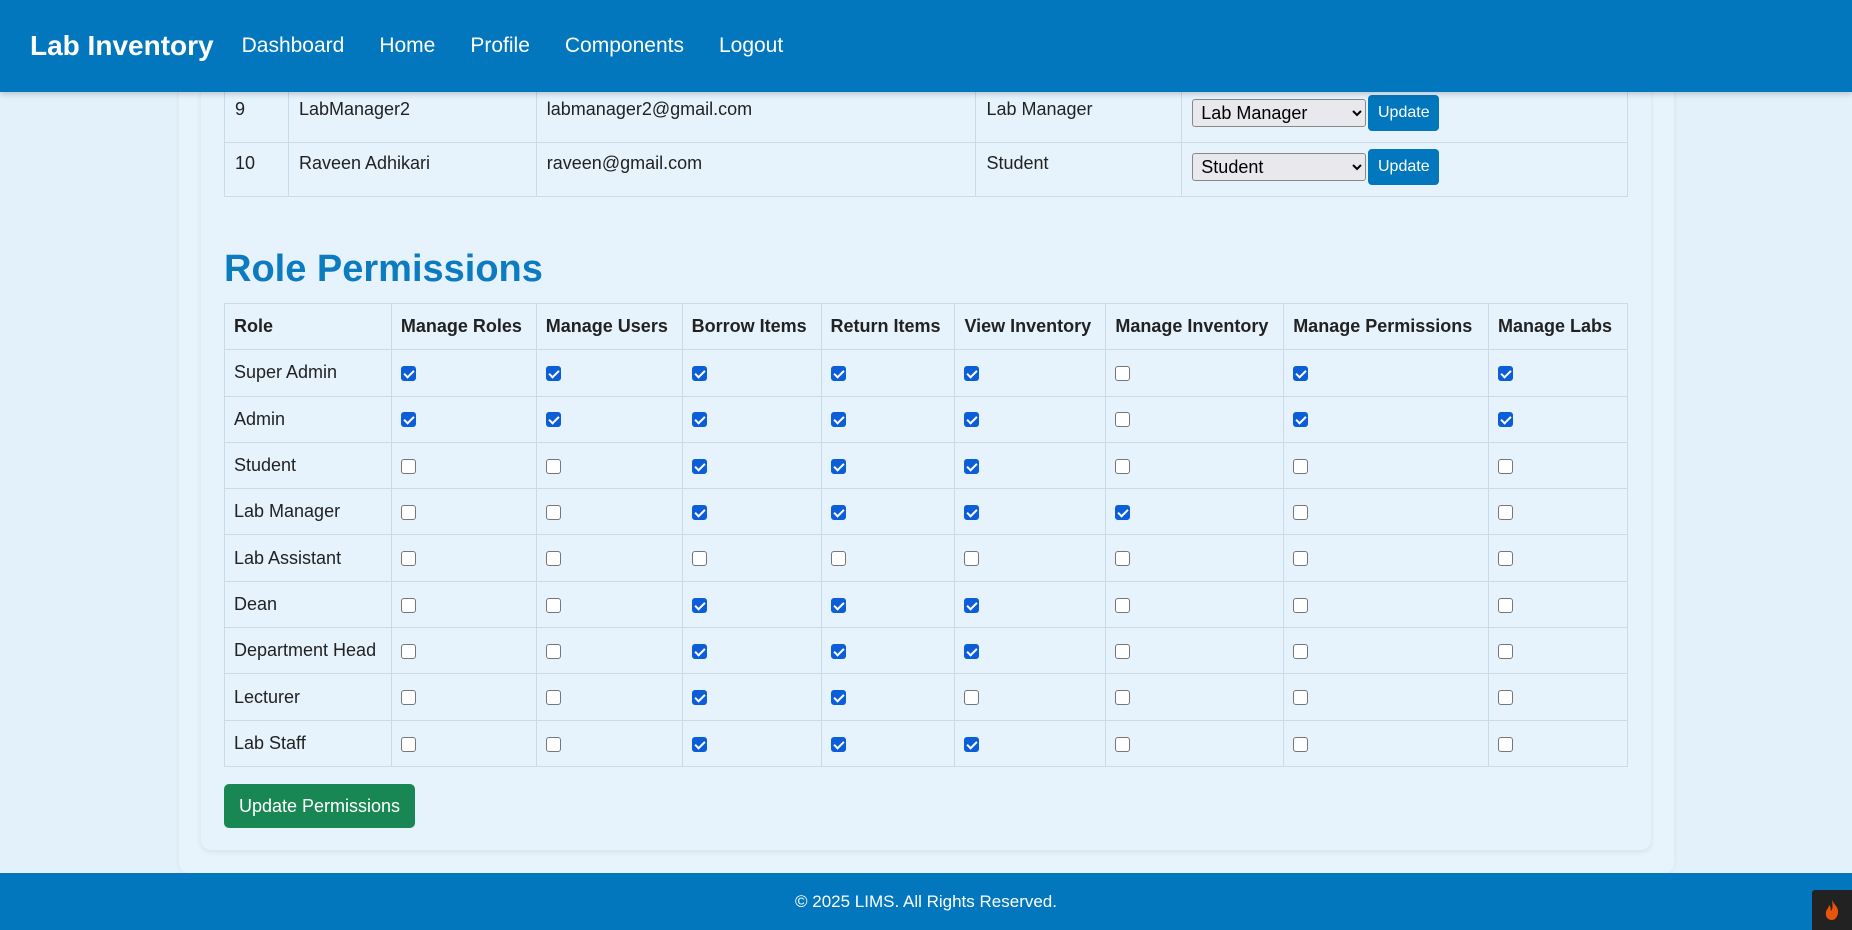 The width and height of the screenshot is (1852, 930). What do you see at coordinates (609, 326) in the screenshot?
I see `column-header: Manage Users` at bounding box center [609, 326].